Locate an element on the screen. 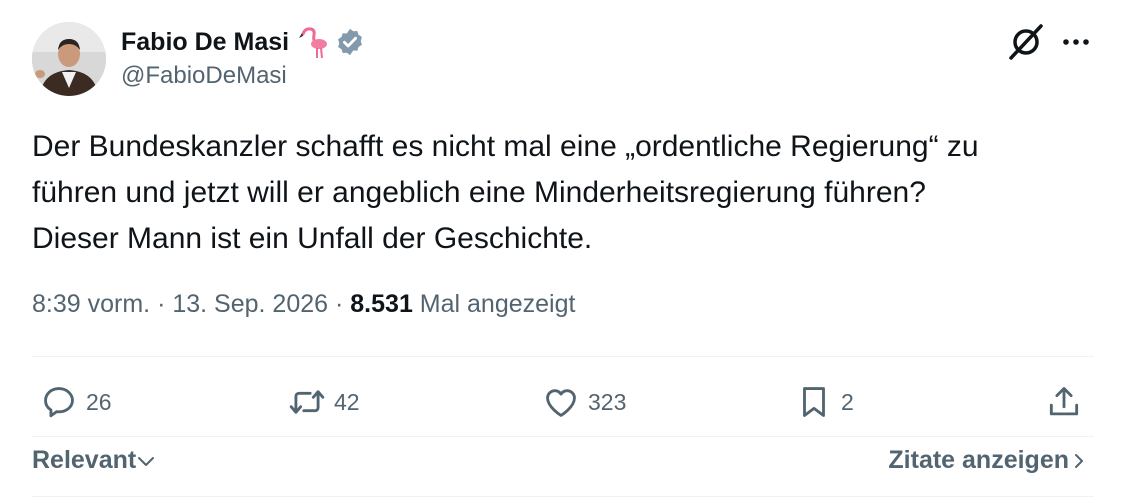 This screenshot has width=1123, height=500. author-handle: @FabioDeMasi is located at coordinates (204, 76).